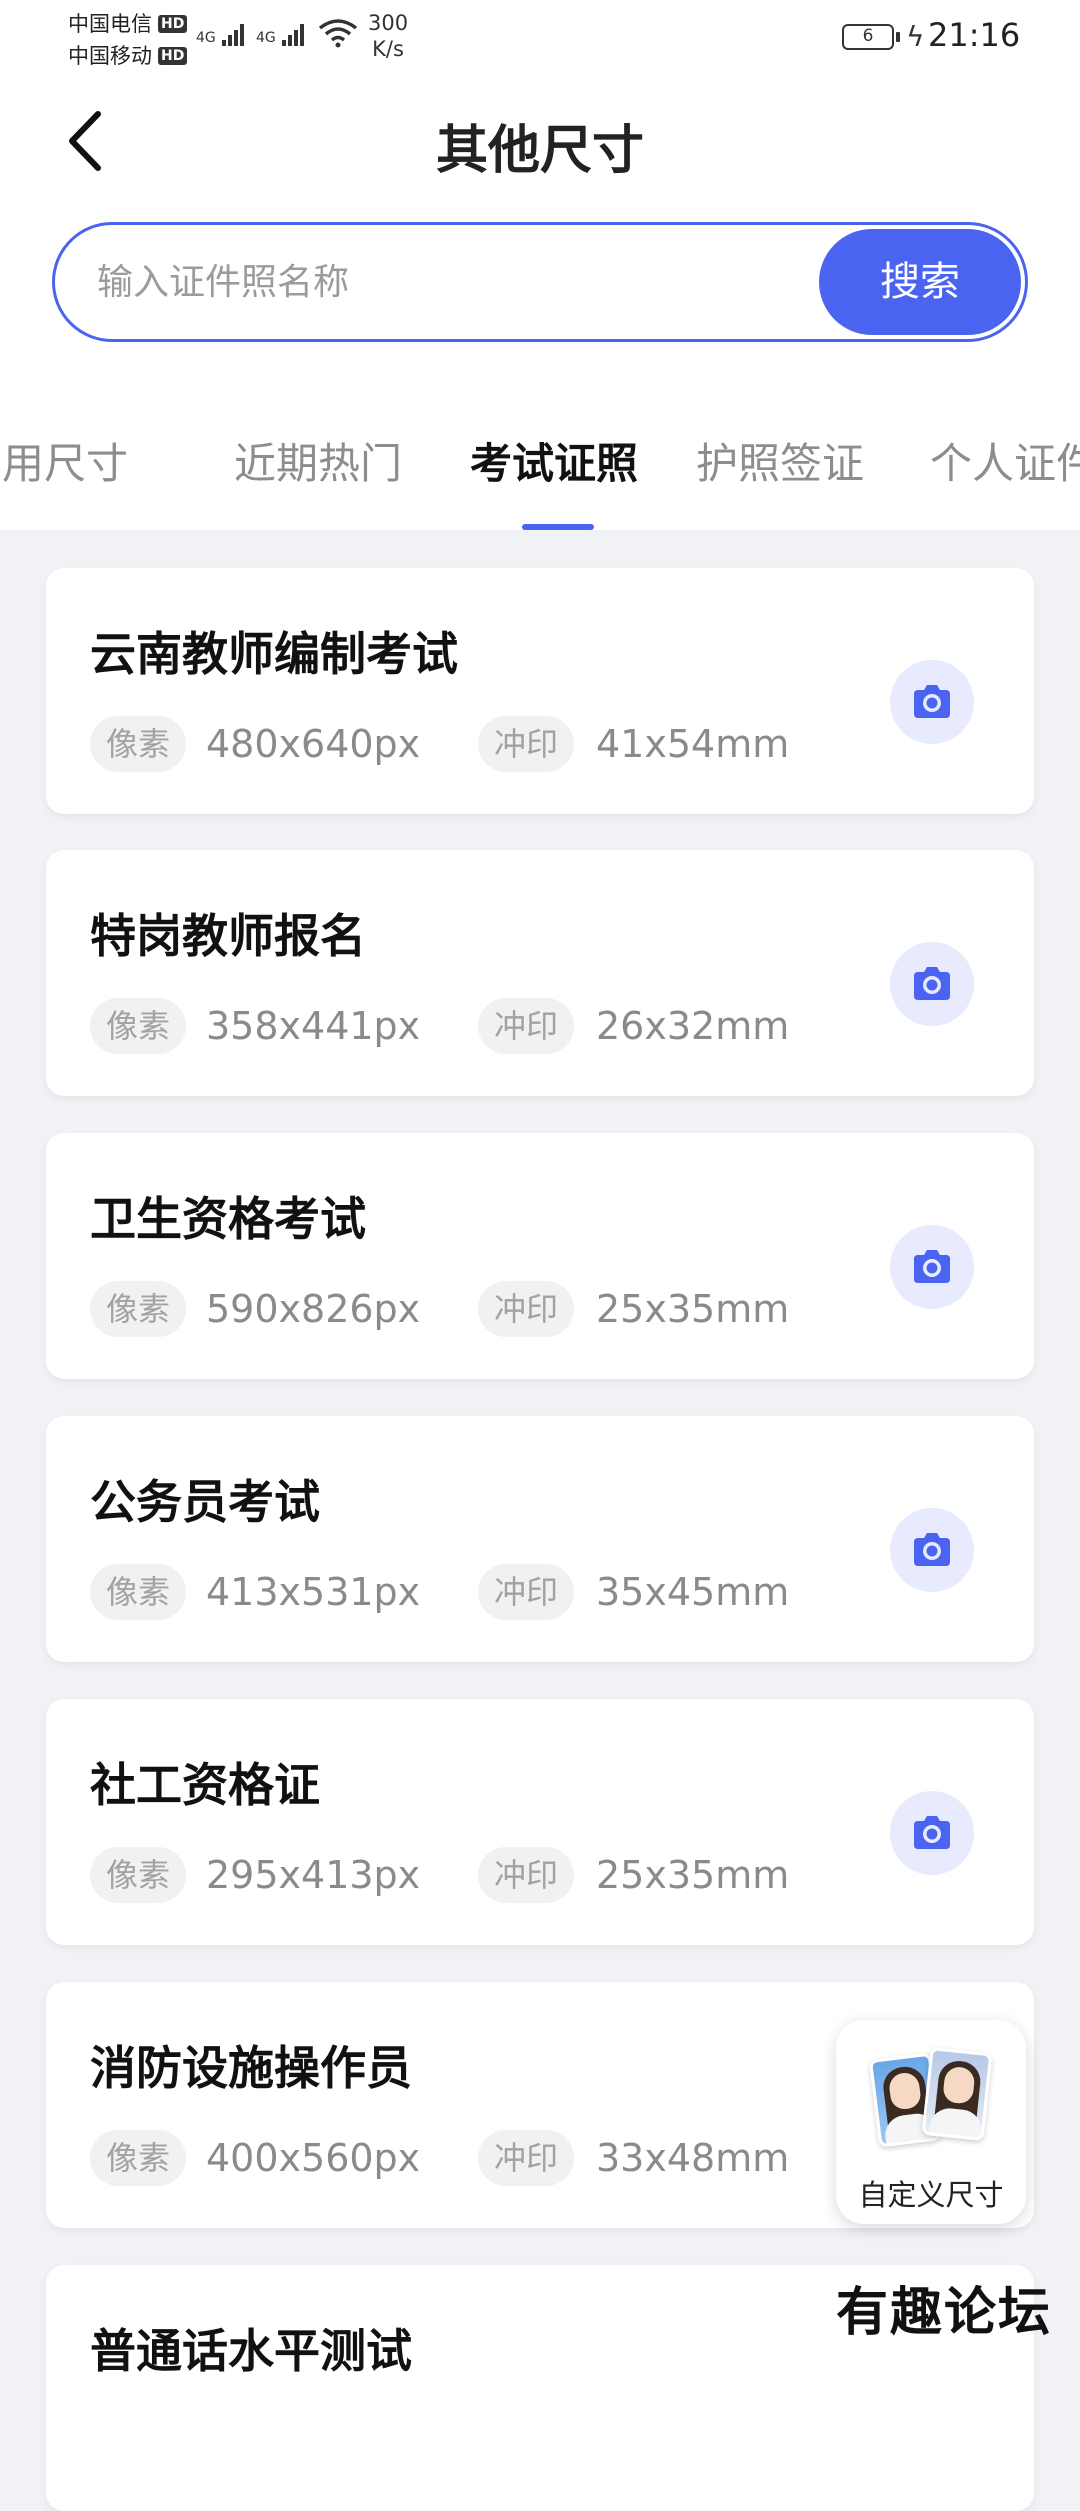 The width and height of the screenshot is (1080, 2511). Describe the element at coordinates (220, 33) in the screenshot. I see `signal-icon-1: 4G` at that location.